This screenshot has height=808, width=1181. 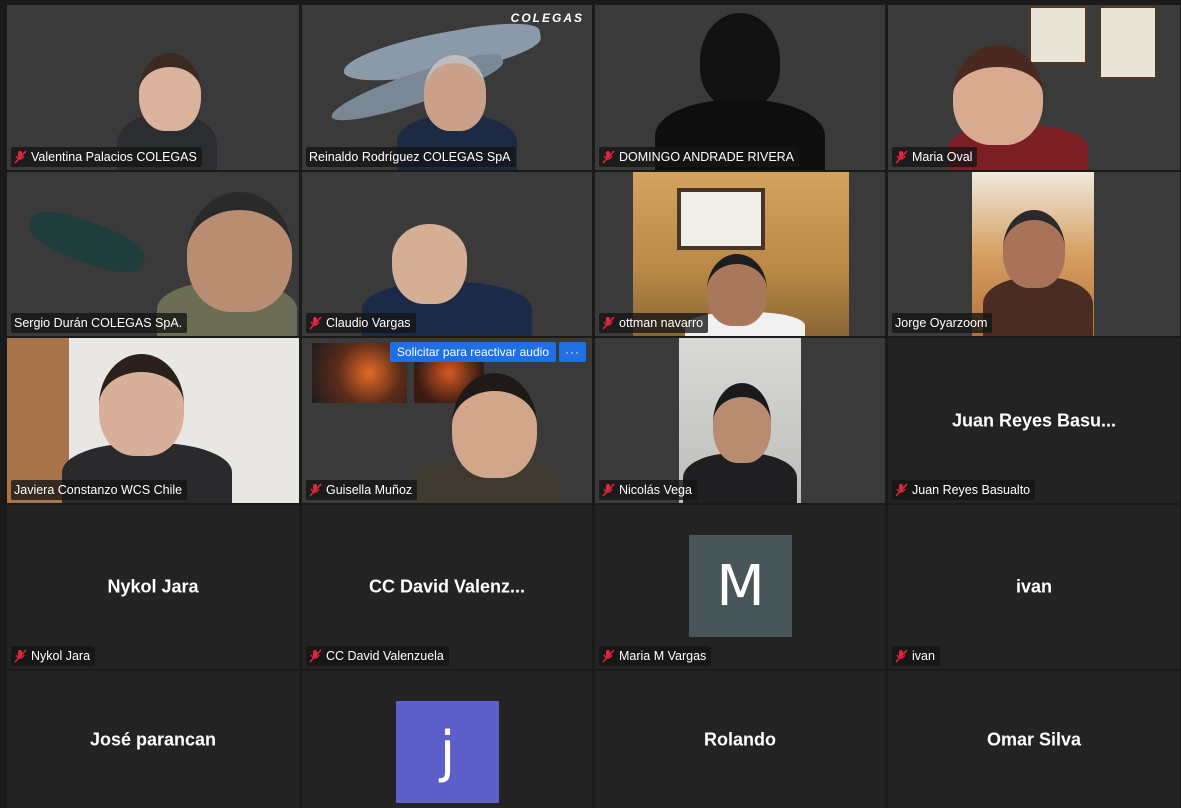 What do you see at coordinates (740, 60) in the screenshot?
I see `participant-silhouette` at bounding box center [740, 60].